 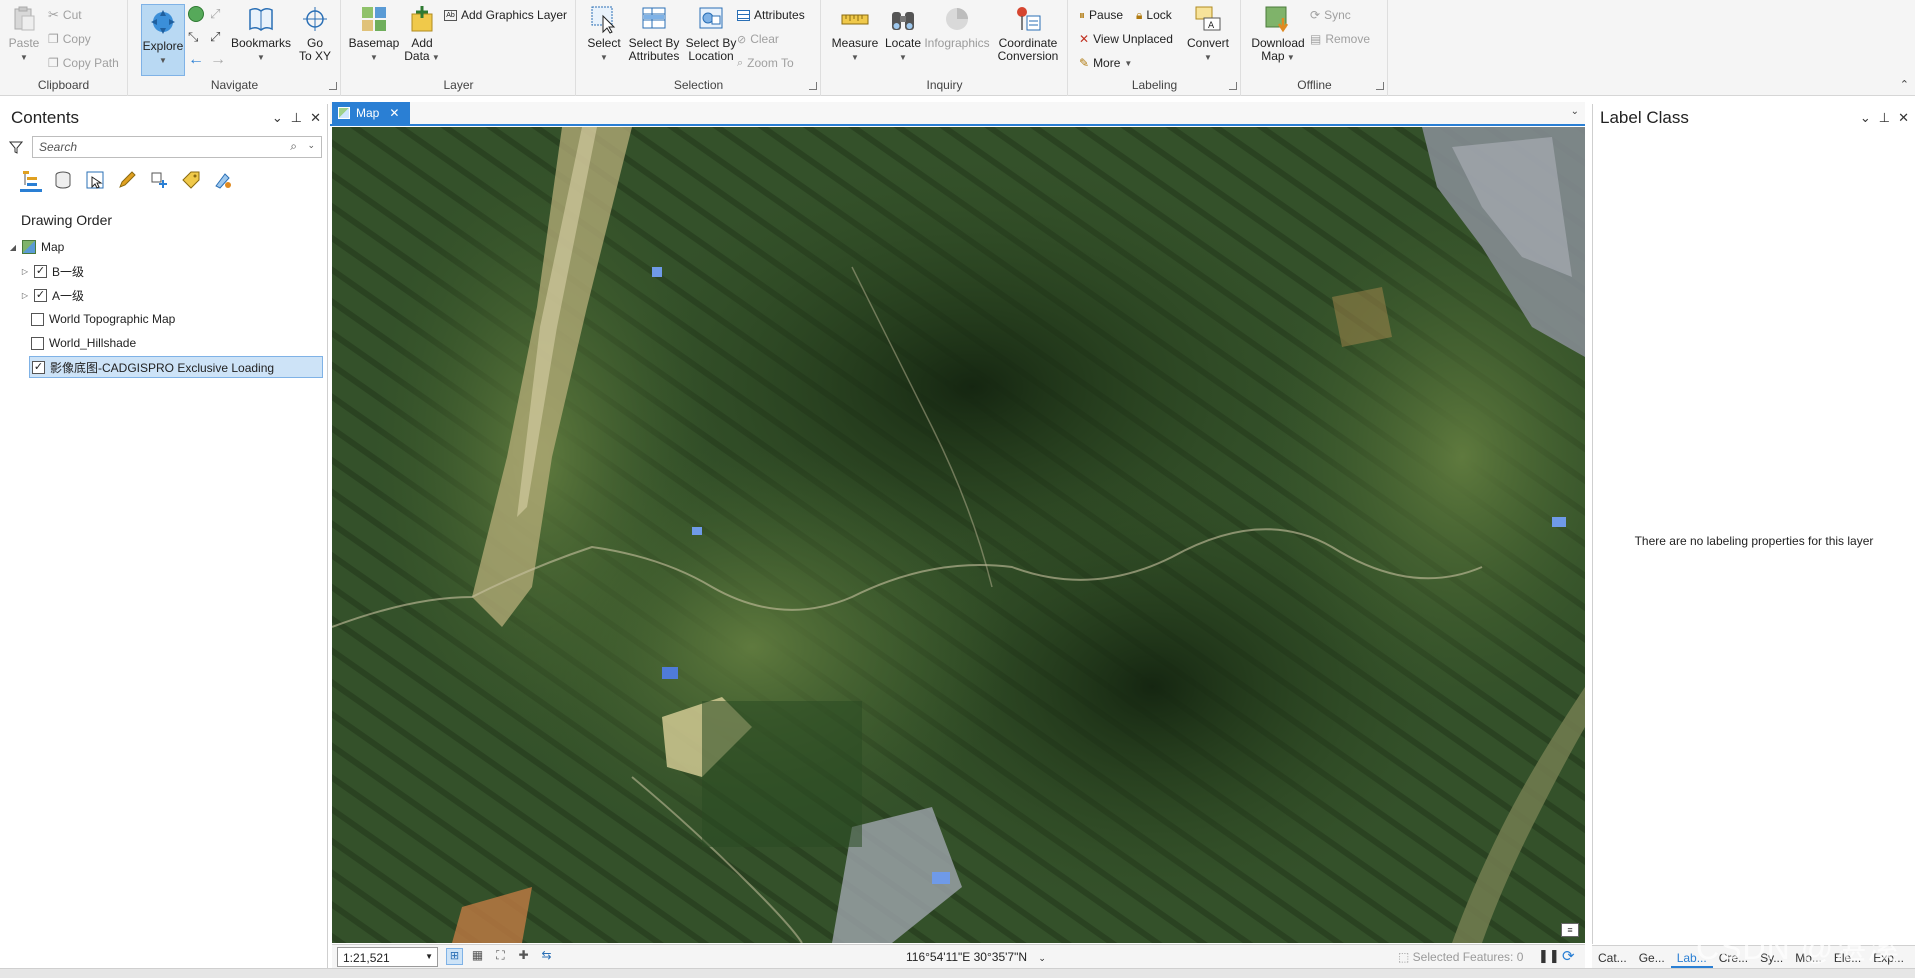 What do you see at coordinates (374, 34) in the screenshot?
I see `basemap-button: Basemap ▼` at bounding box center [374, 34].